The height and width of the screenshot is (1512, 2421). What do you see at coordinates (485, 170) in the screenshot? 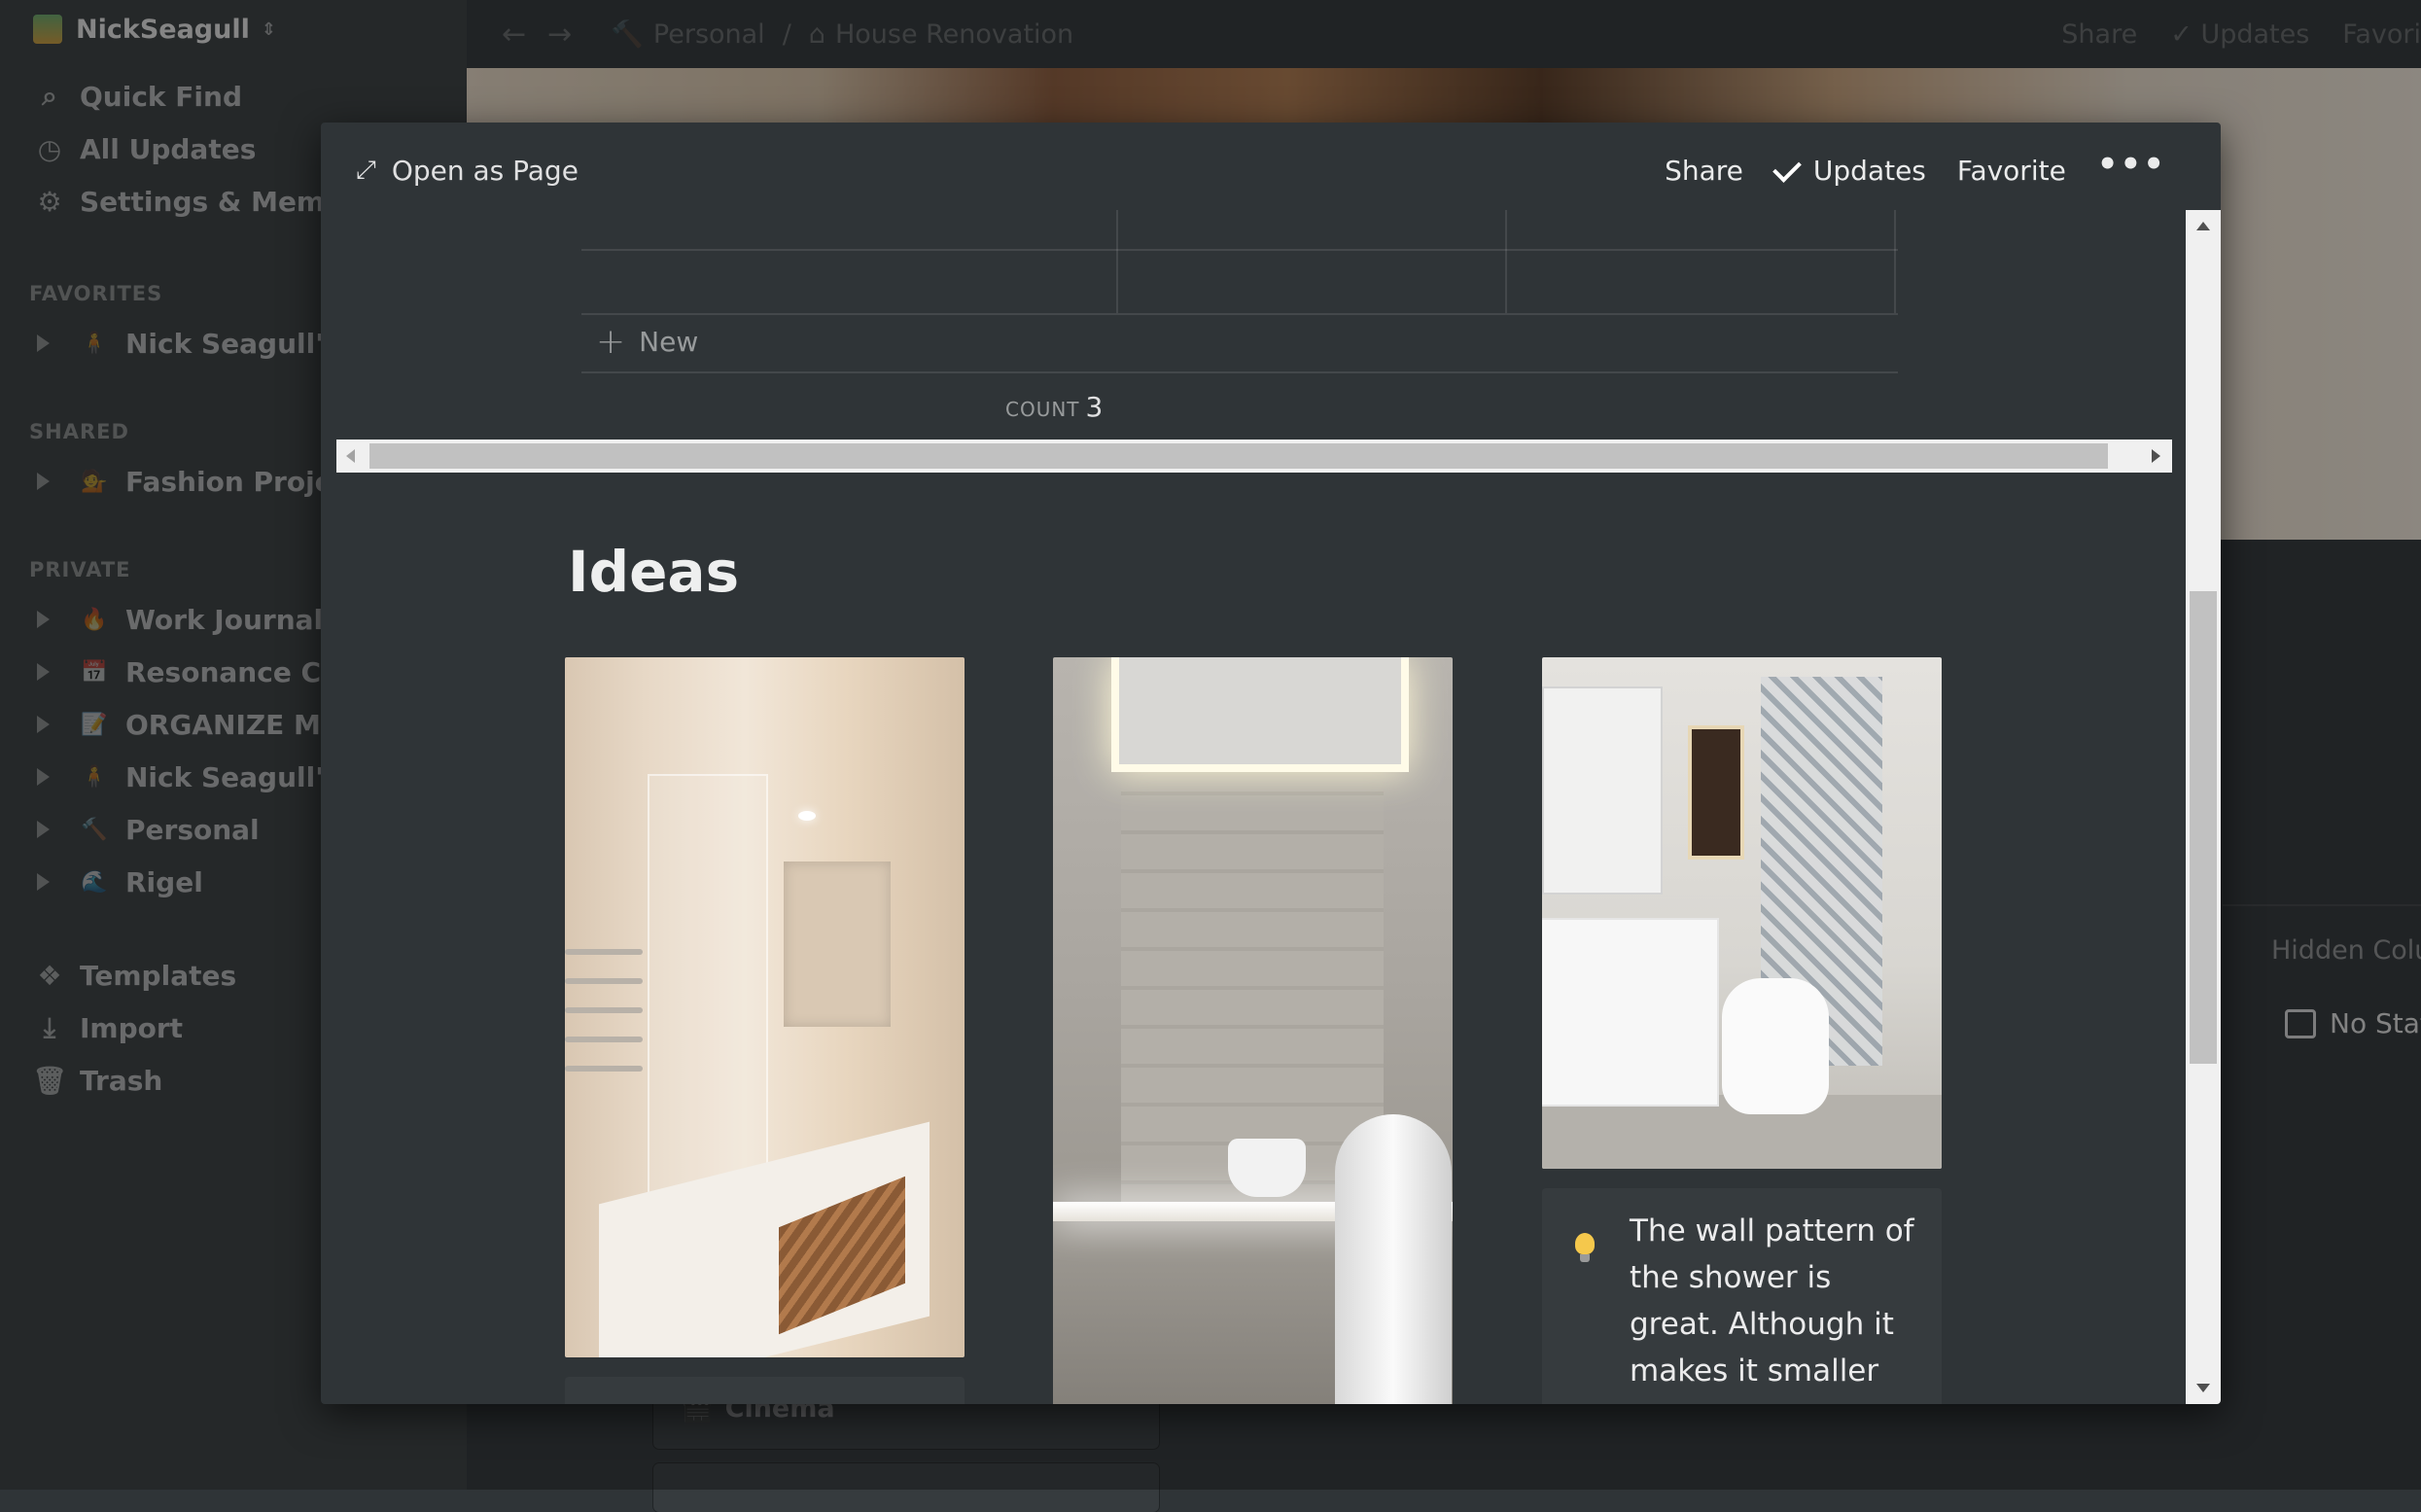
I see `open-as-page-label: Open as Page` at bounding box center [485, 170].